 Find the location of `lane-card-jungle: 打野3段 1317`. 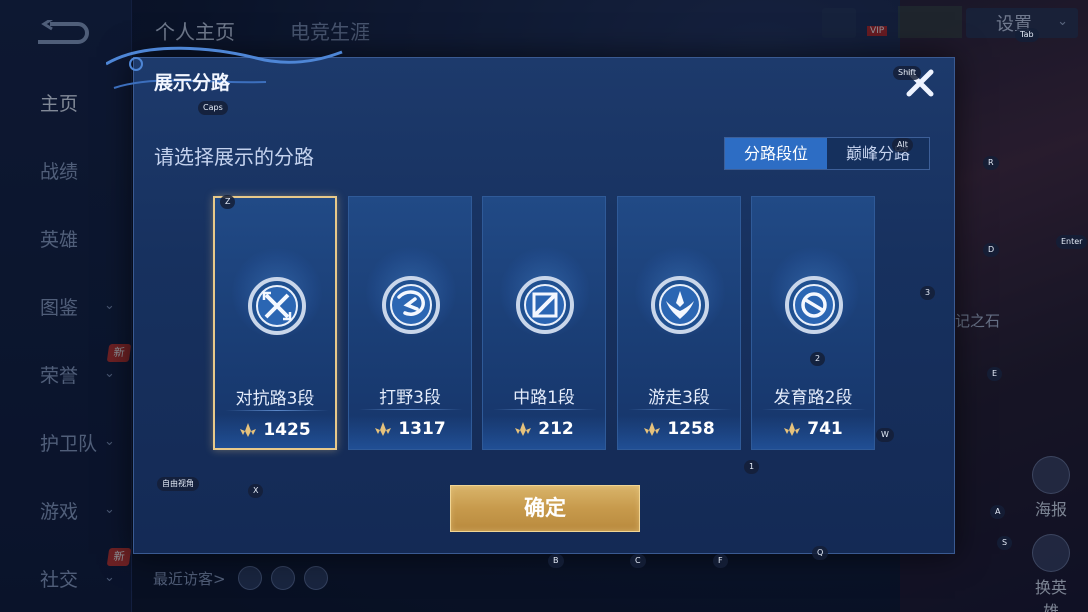

lane-card-jungle: 打野3段 1317 is located at coordinates (410, 323).